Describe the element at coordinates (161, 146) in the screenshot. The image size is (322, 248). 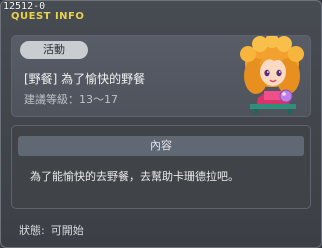
I see `content-header: 內容` at that location.